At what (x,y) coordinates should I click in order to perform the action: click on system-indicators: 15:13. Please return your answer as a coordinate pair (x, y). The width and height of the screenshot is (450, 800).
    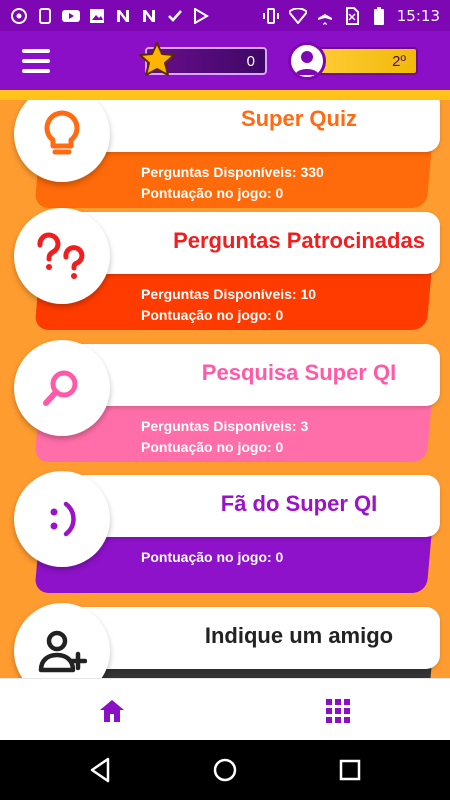
    Looking at the image, I should click on (351, 15).